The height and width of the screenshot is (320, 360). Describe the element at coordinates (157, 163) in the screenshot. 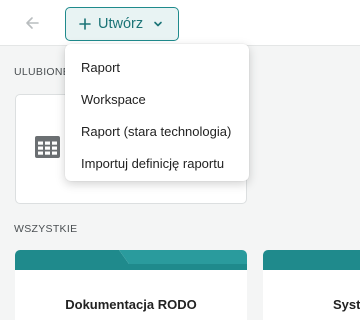

I see `menu-item-import-report: Importuj definicję raportu` at that location.